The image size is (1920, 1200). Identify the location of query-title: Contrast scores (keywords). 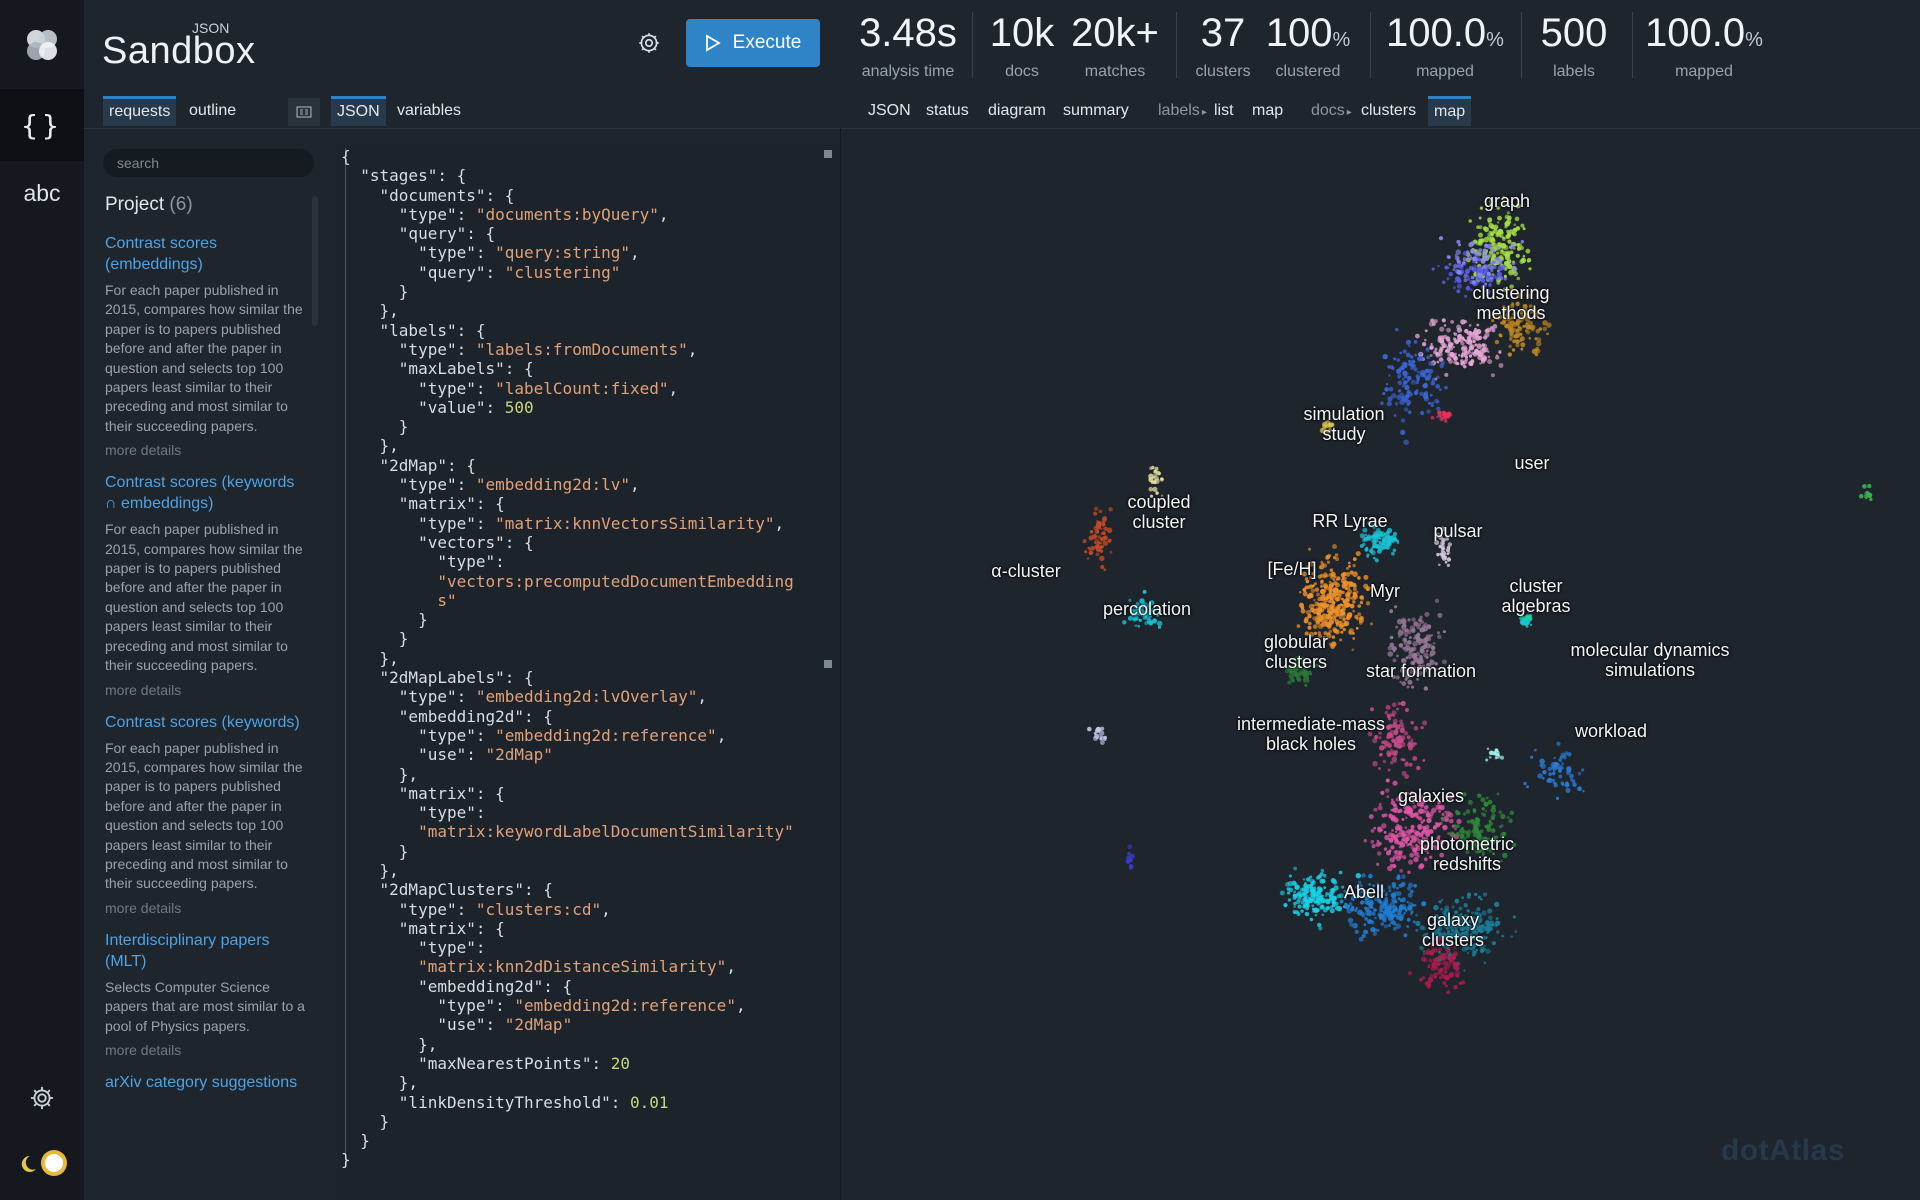
(205, 722).